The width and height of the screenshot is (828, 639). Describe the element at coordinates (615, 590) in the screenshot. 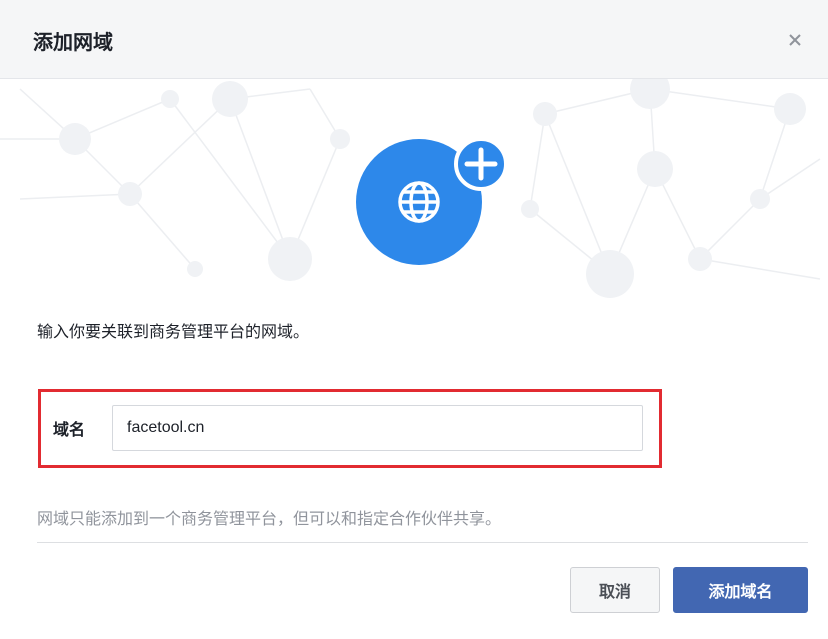

I see `cancel-button: 取消` at that location.